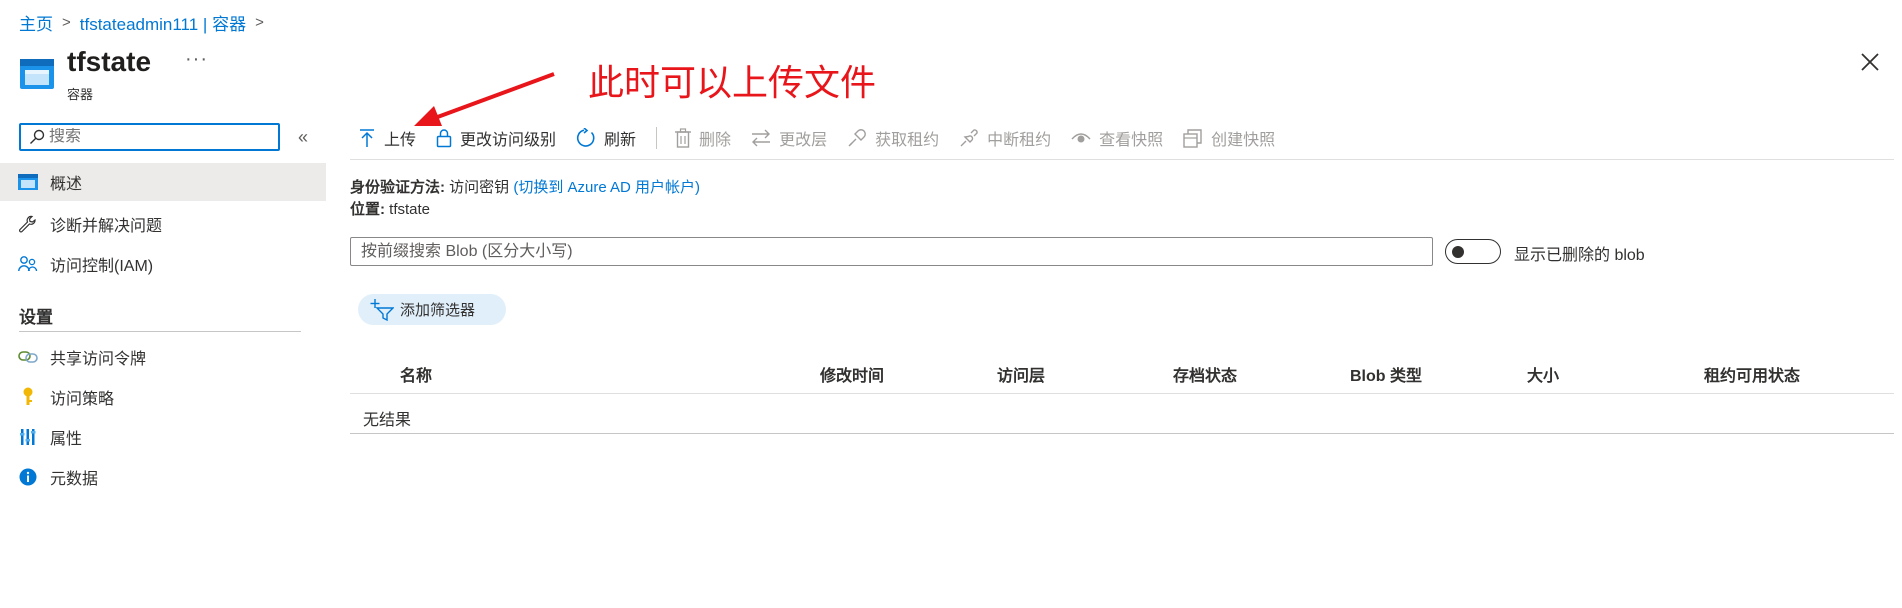 This screenshot has height=608, width=1902. I want to click on people-icon, so click(28, 264).